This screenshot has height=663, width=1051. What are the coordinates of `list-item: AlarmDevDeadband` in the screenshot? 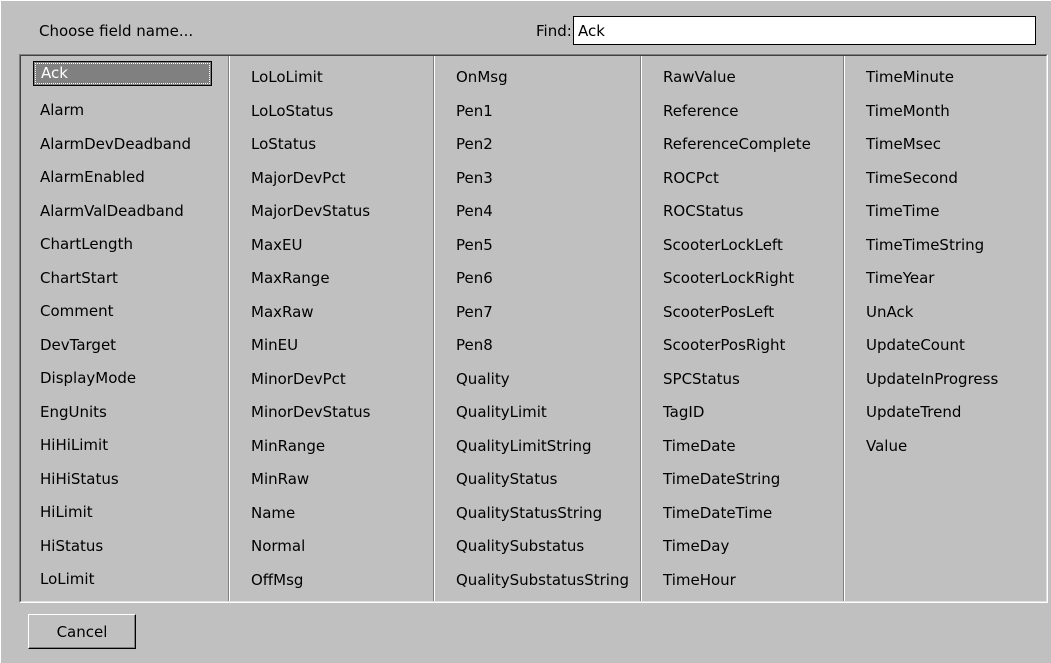 It's located at (125, 145).